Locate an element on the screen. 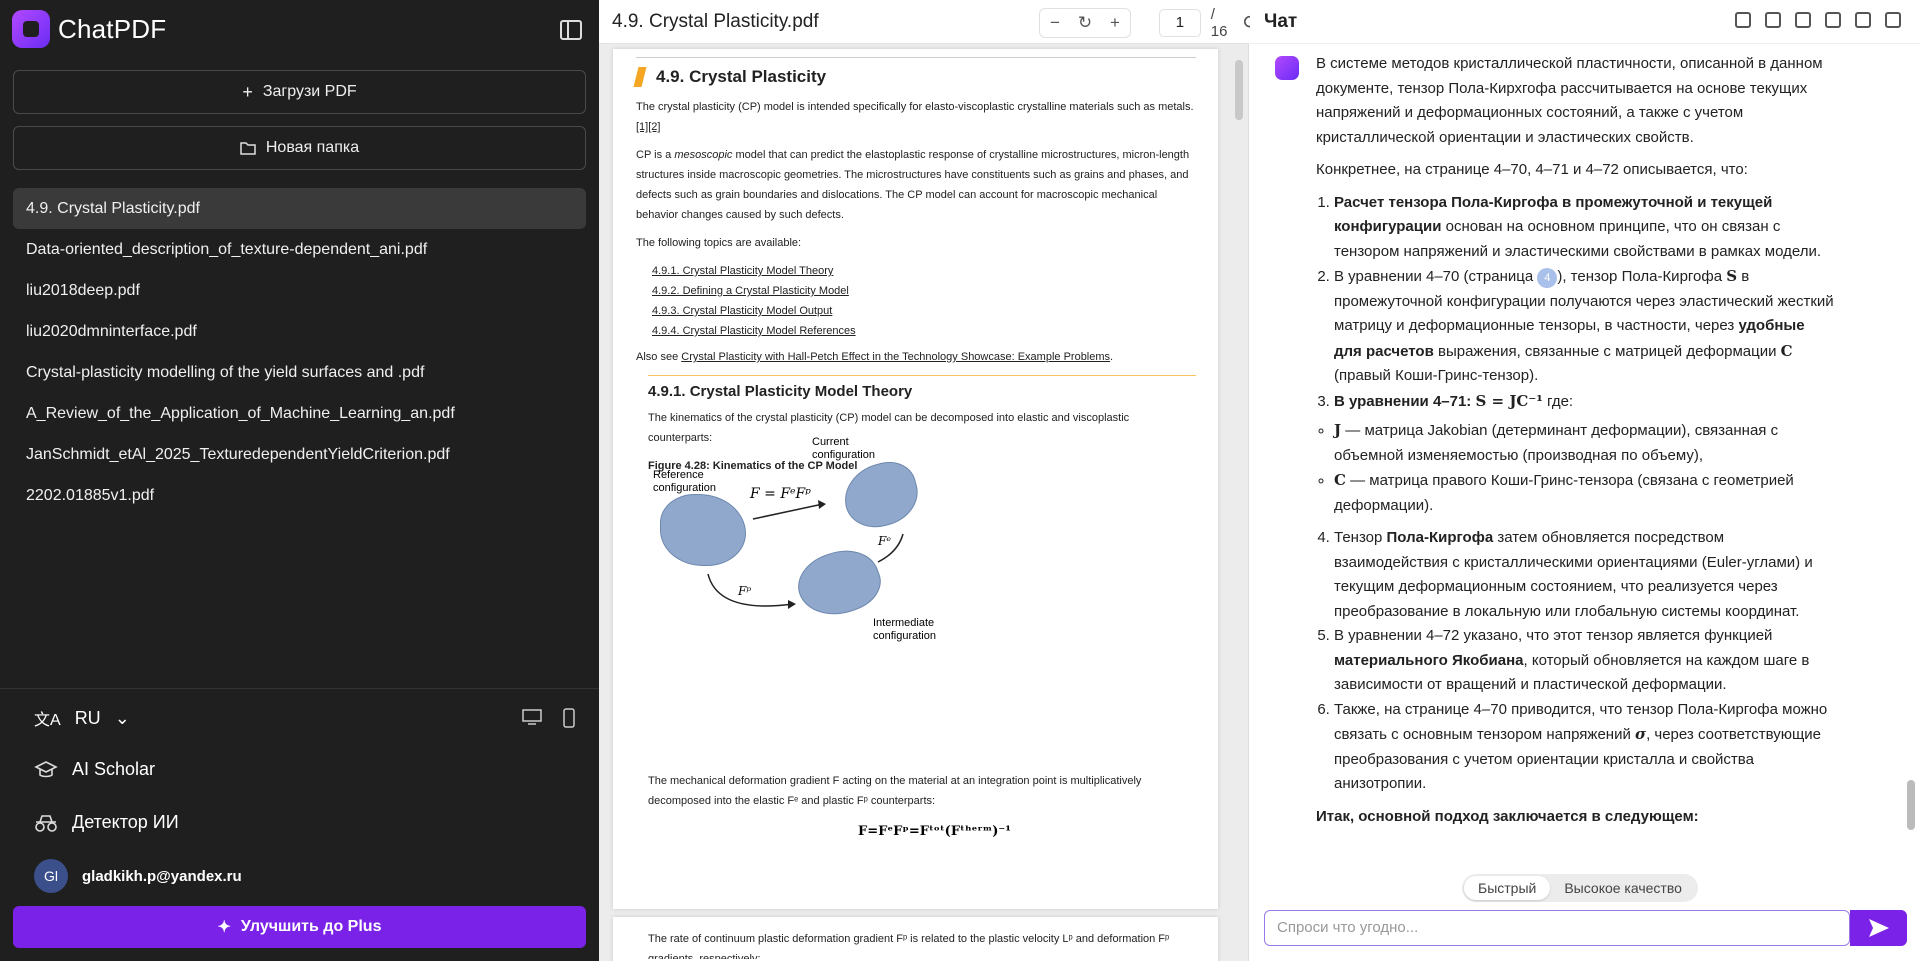  device-toggle is located at coordinates (549, 718).